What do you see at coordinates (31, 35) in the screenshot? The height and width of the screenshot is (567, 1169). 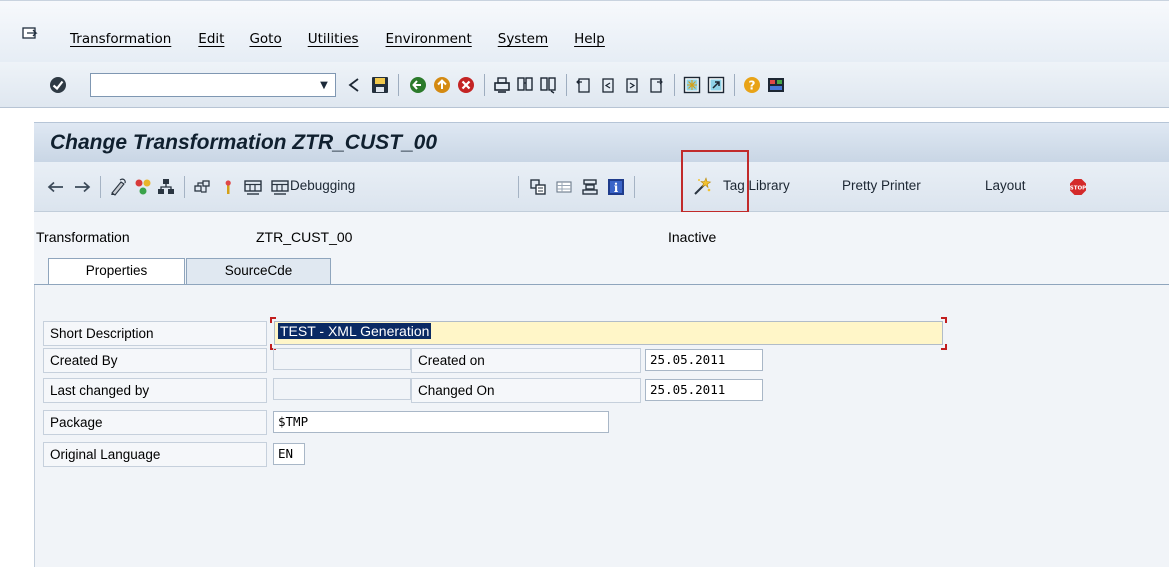 I see `menu-enter-icon` at bounding box center [31, 35].